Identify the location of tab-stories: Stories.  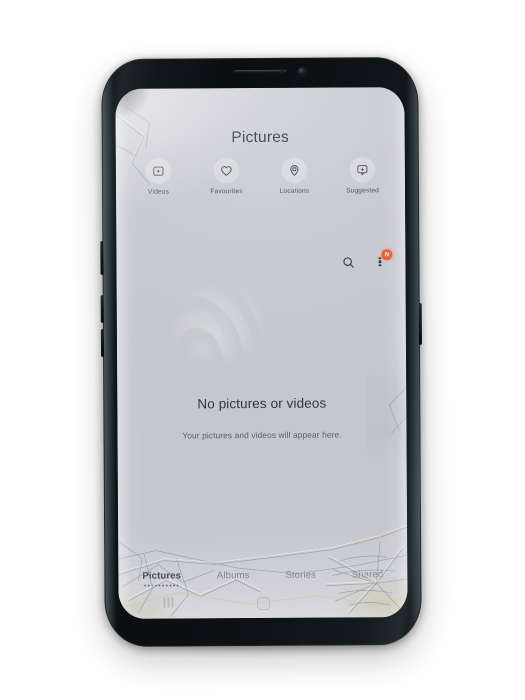
(300, 578).